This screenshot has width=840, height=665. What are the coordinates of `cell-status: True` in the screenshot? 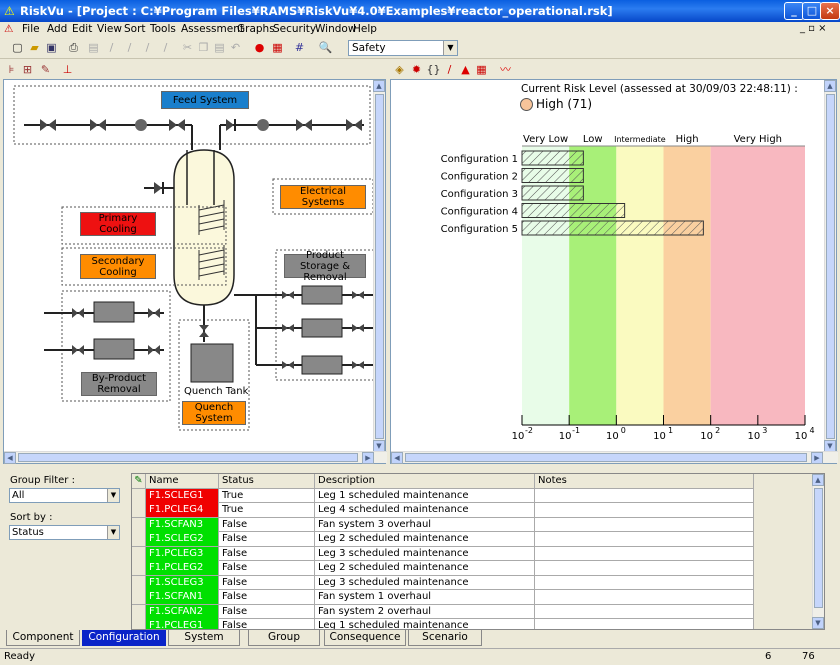 It's located at (267, 510).